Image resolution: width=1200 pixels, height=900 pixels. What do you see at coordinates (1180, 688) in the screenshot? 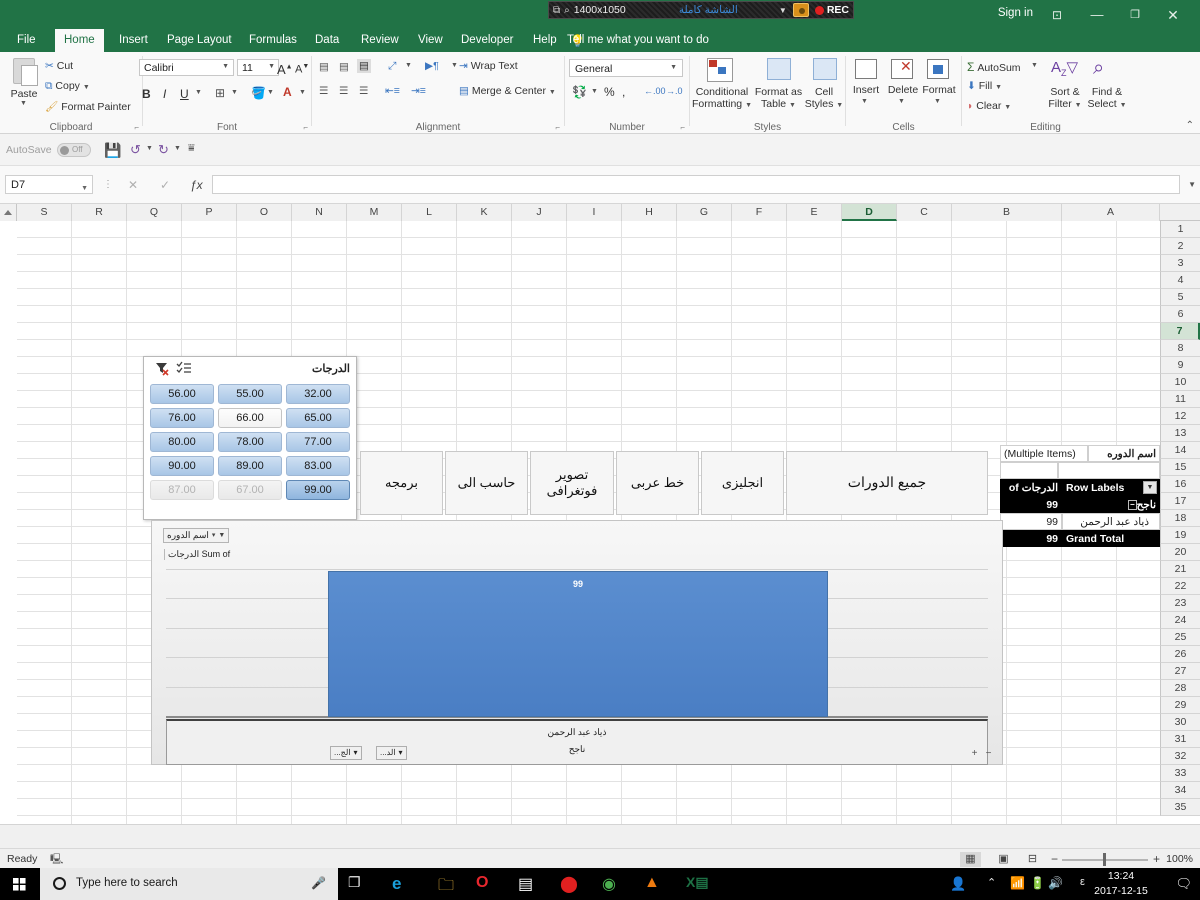
I see `row-header-28: 28` at bounding box center [1180, 688].